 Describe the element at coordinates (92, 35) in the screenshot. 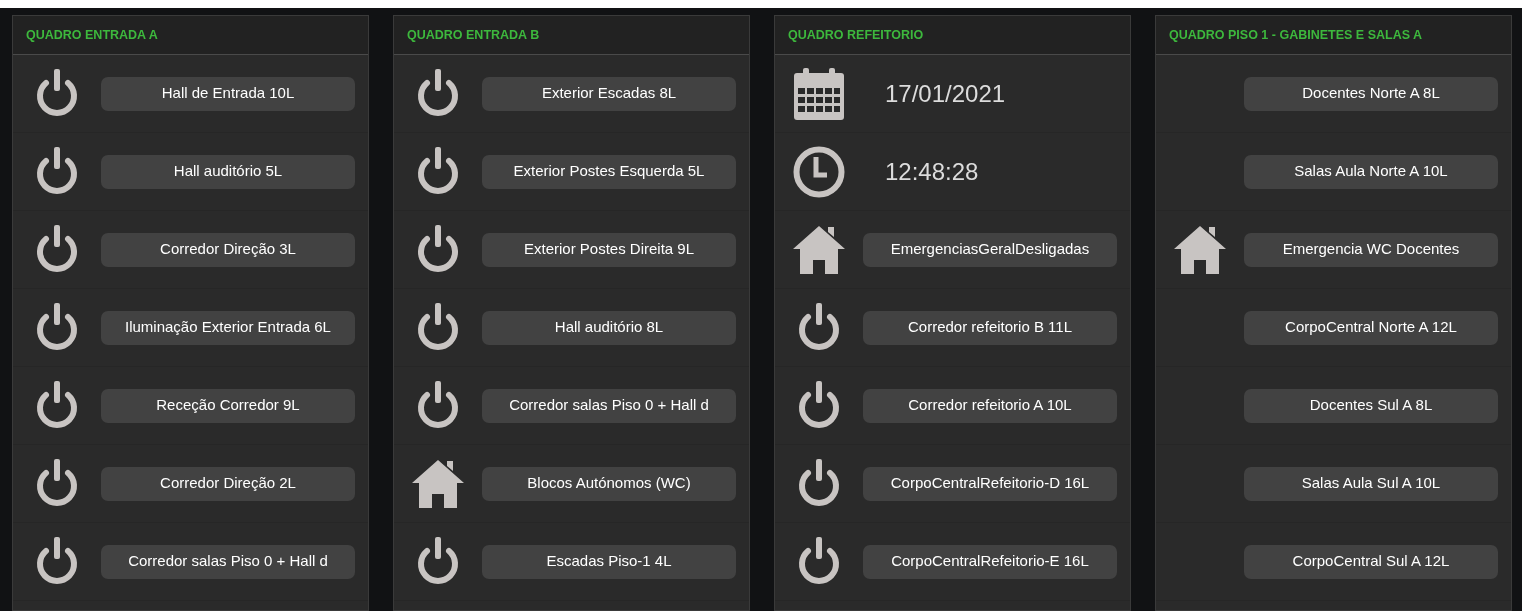

I see `panel-title: QUADRO ENTRADA A` at that location.